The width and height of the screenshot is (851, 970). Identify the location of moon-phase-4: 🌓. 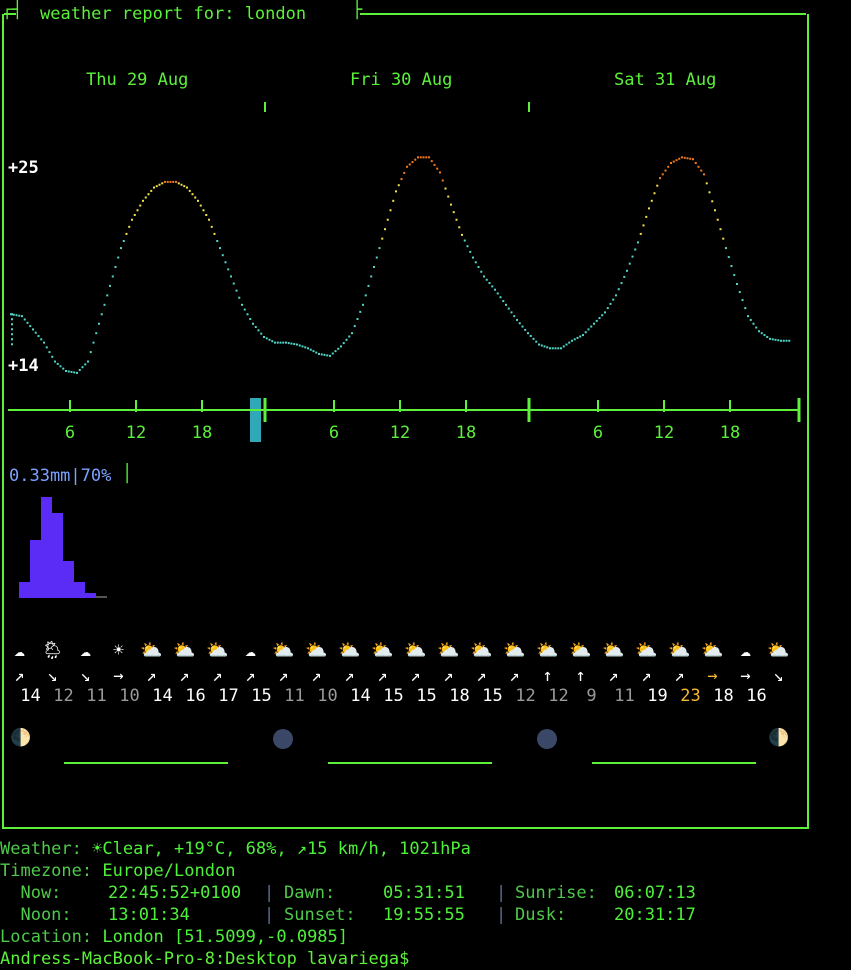
(779, 738).